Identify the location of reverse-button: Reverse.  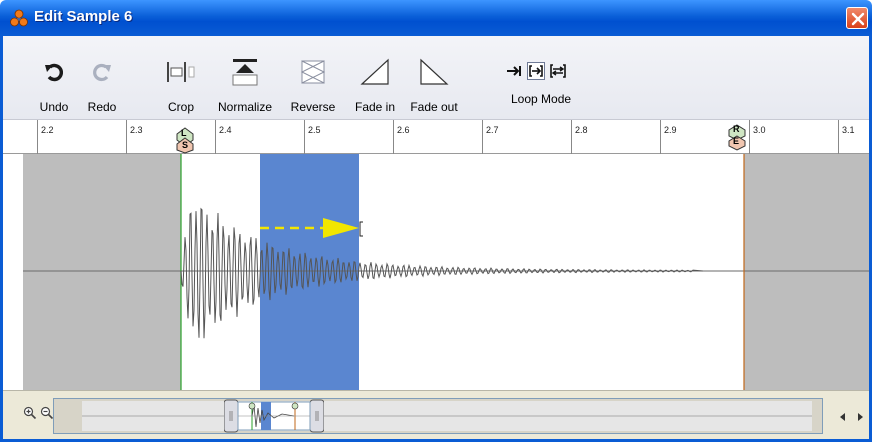
(313, 85).